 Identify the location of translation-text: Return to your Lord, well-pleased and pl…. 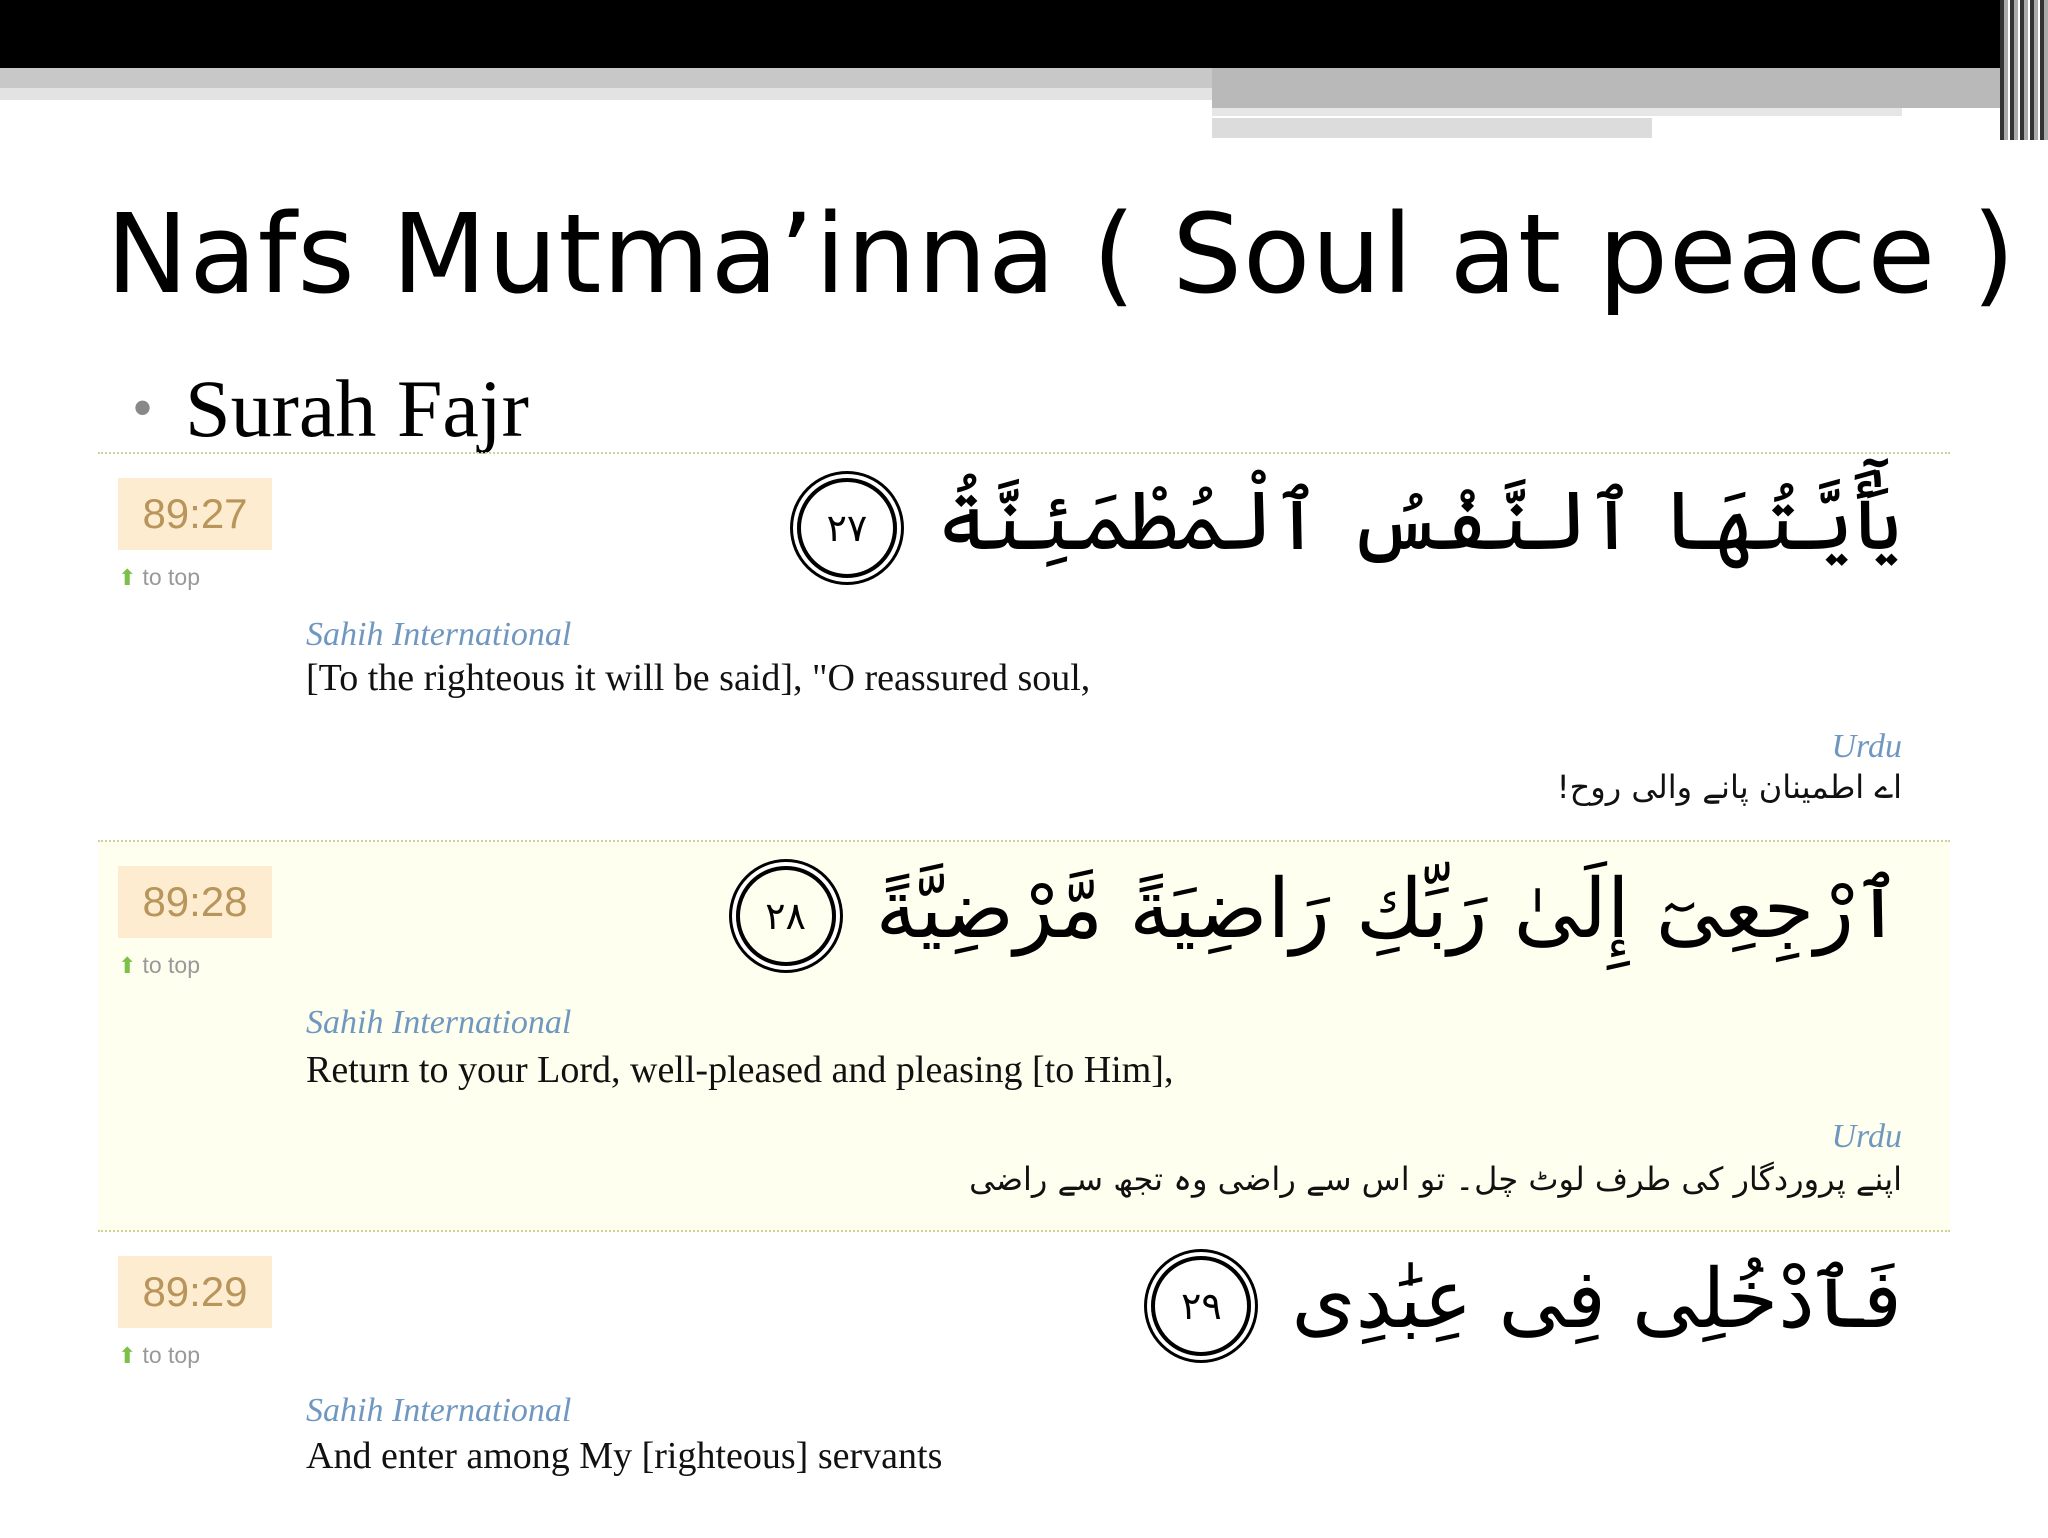
(740, 1070).